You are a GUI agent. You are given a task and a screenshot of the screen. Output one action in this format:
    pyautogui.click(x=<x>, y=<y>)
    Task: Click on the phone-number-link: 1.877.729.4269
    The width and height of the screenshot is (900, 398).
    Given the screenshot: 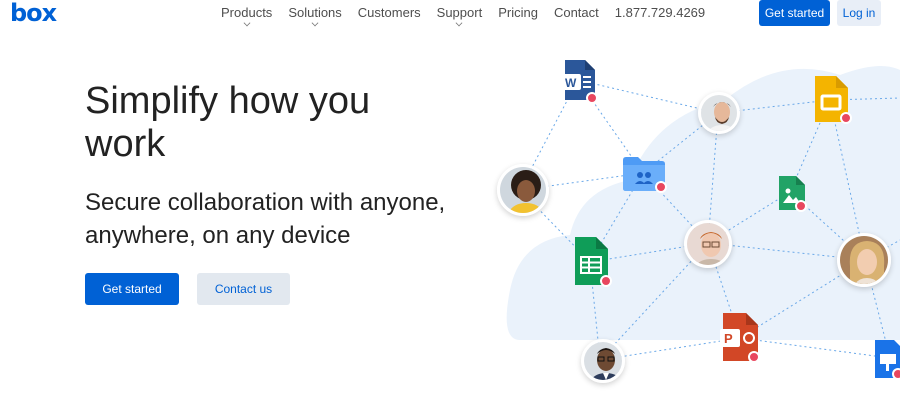 What is the action you would take?
    pyautogui.click(x=660, y=13)
    